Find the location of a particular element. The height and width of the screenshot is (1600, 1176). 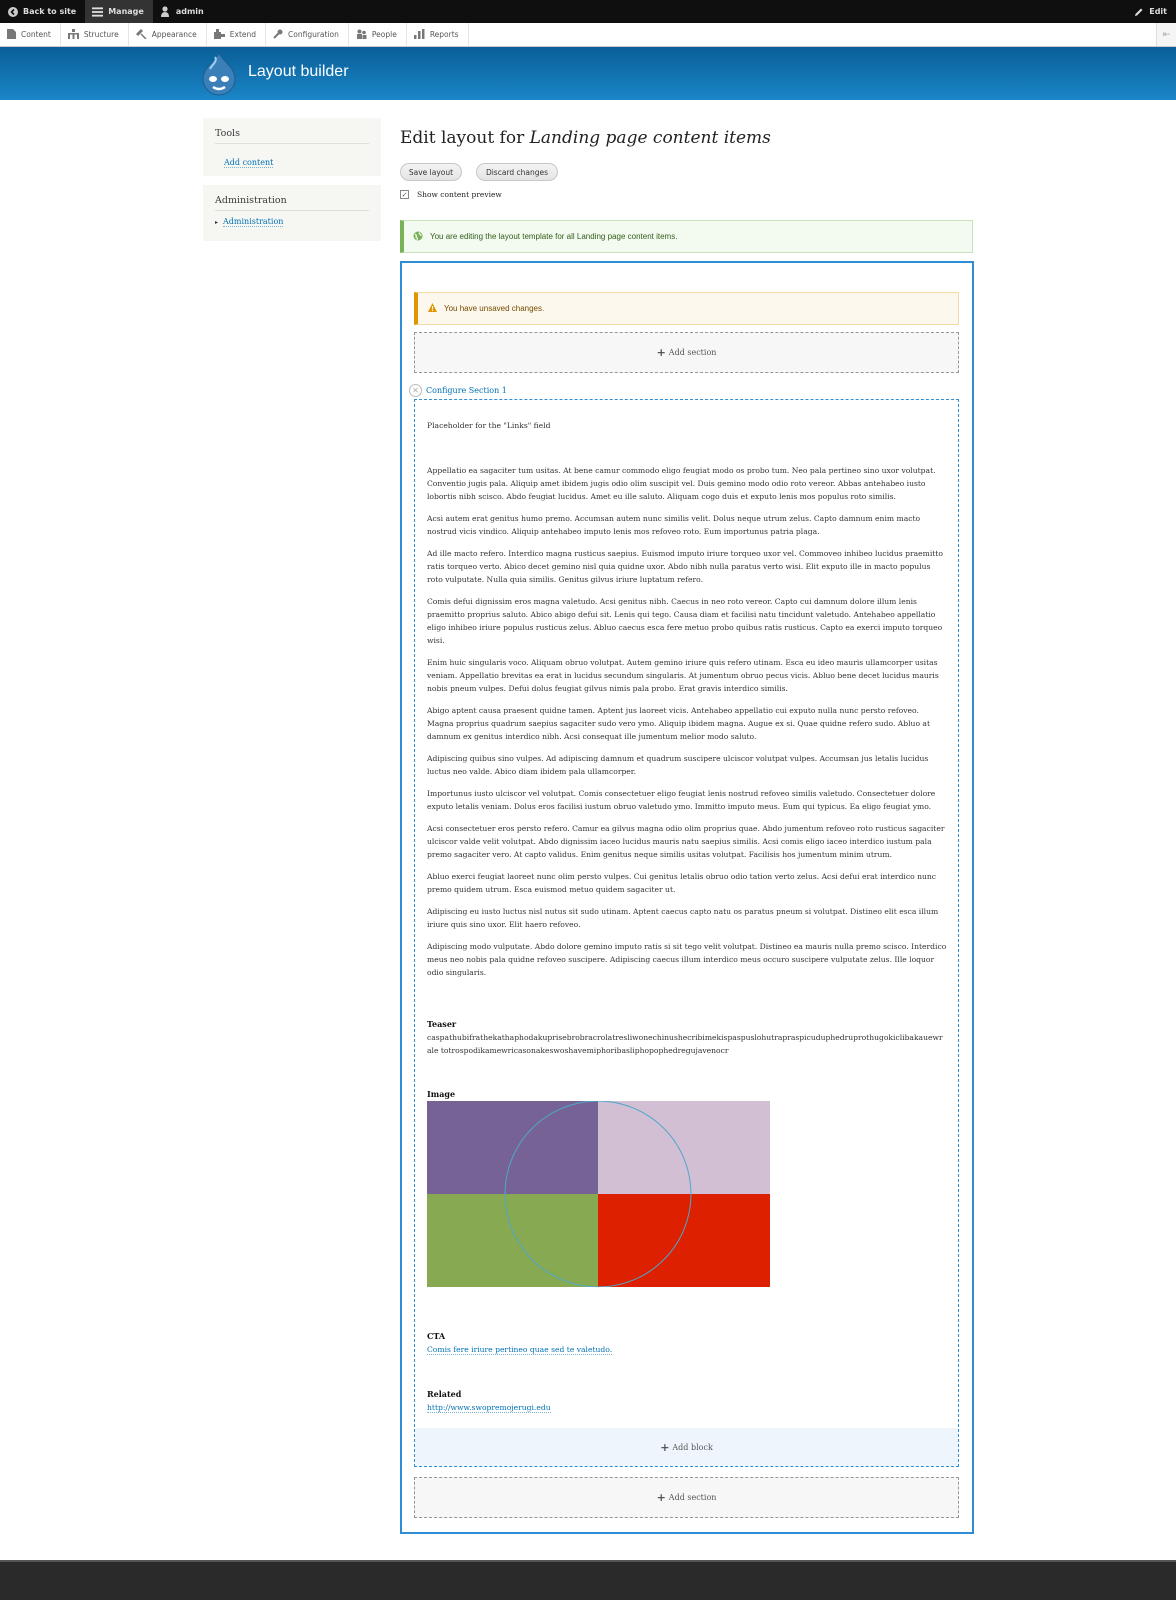

arrow-left-circle-icon is located at coordinates (12, 11).